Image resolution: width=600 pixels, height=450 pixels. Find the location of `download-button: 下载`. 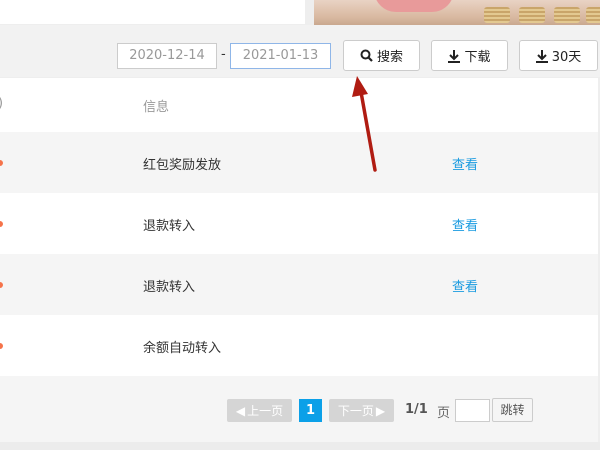

download-button: 下载 is located at coordinates (469, 55).